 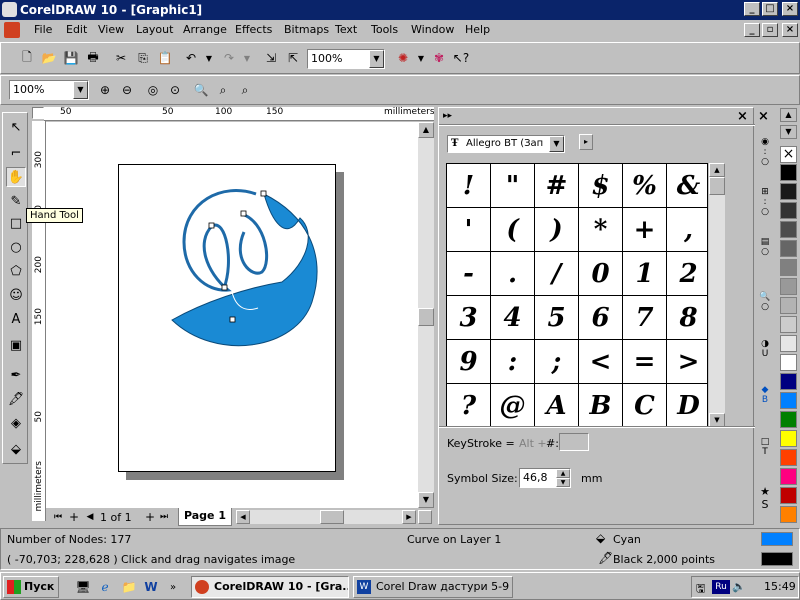 I want to click on volume-icon: 🔈, so click(x=739, y=586).